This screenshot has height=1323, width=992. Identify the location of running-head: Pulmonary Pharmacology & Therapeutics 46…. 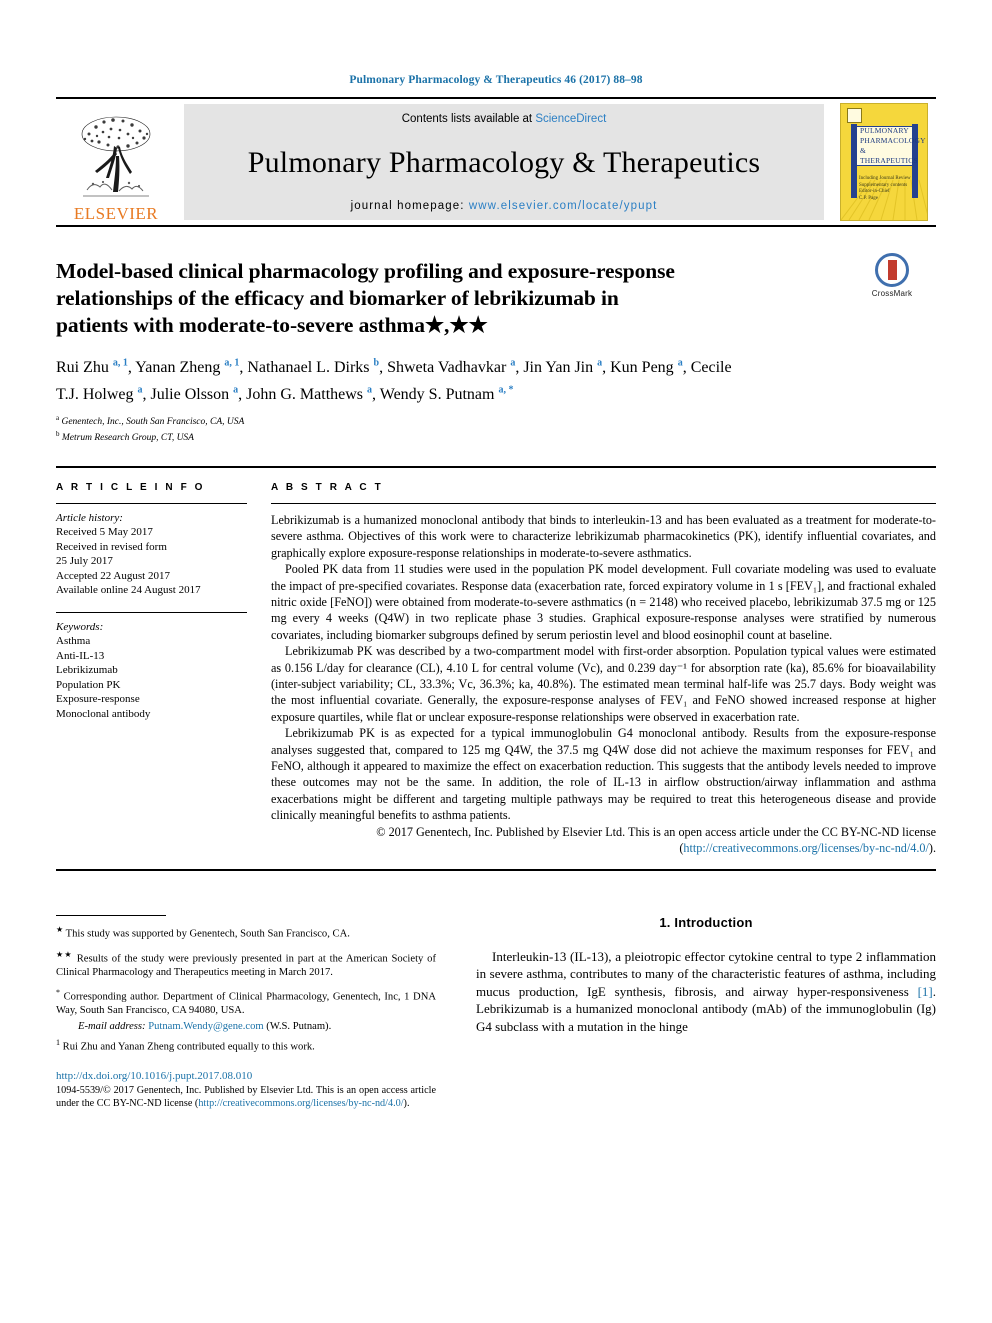
(496, 80).